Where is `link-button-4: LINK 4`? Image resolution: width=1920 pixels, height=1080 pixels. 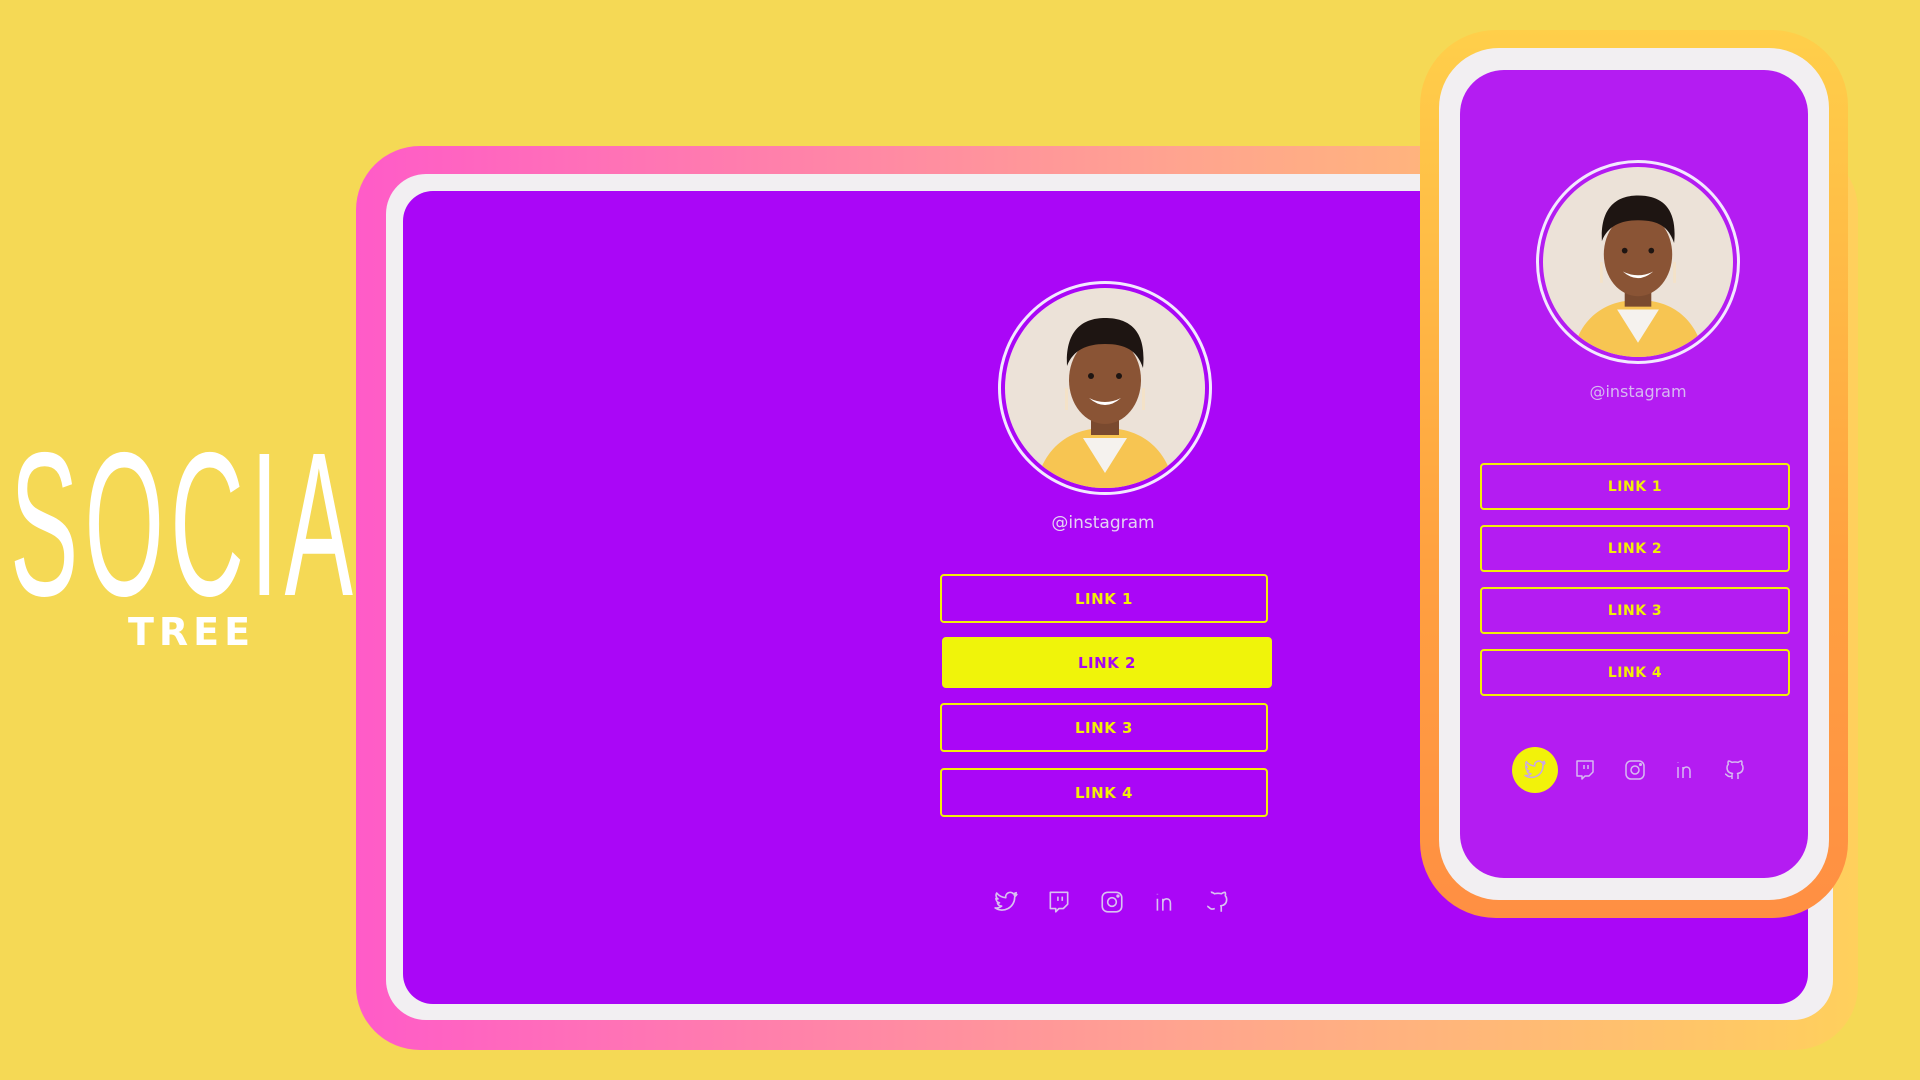
link-button-4: LINK 4 is located at coordinates (1104, 792).